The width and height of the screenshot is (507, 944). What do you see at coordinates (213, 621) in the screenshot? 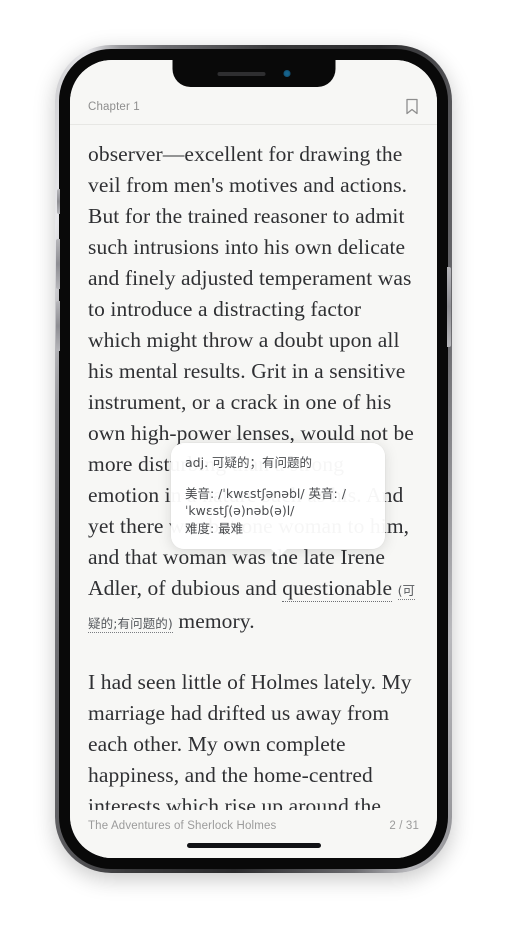
I see `paragraph-one-text-after: memory.` at bounding box center [213, 621].